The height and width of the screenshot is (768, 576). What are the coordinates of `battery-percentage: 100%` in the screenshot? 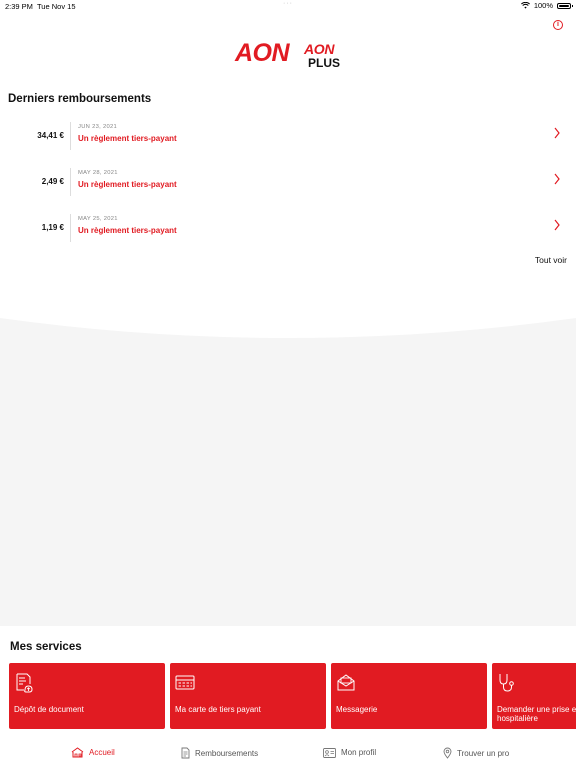 It's located at (543, 5).